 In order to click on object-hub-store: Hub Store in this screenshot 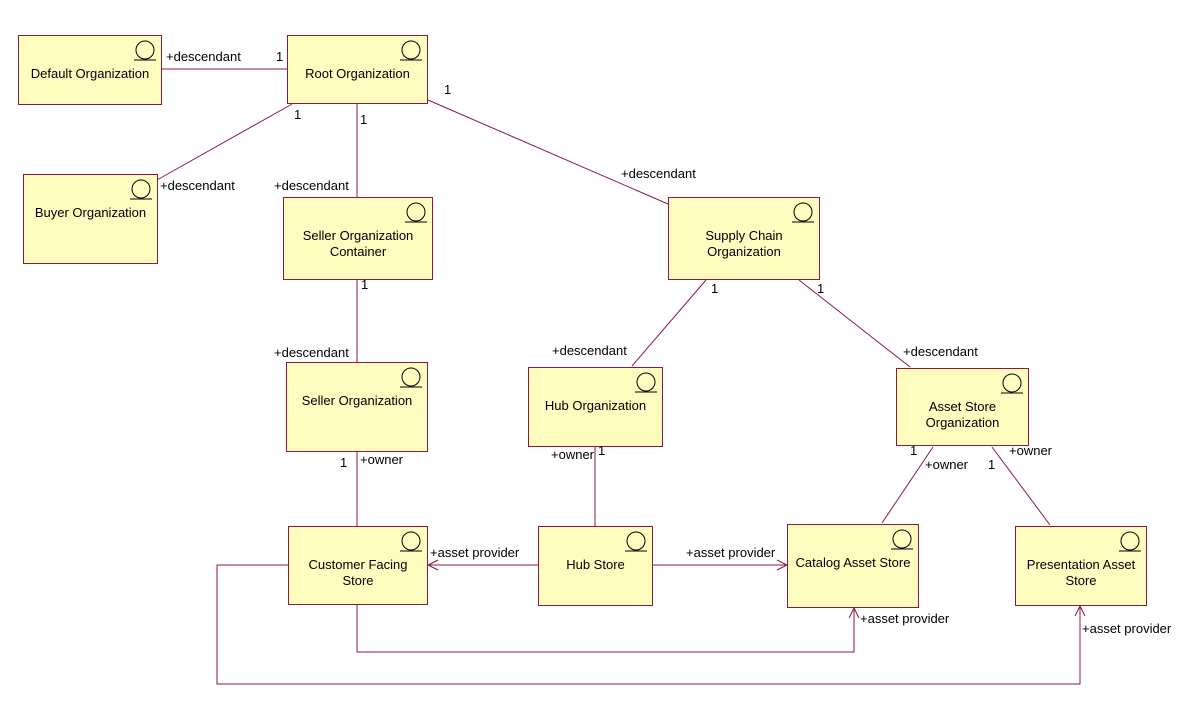, I will do `click(595, 566)`.